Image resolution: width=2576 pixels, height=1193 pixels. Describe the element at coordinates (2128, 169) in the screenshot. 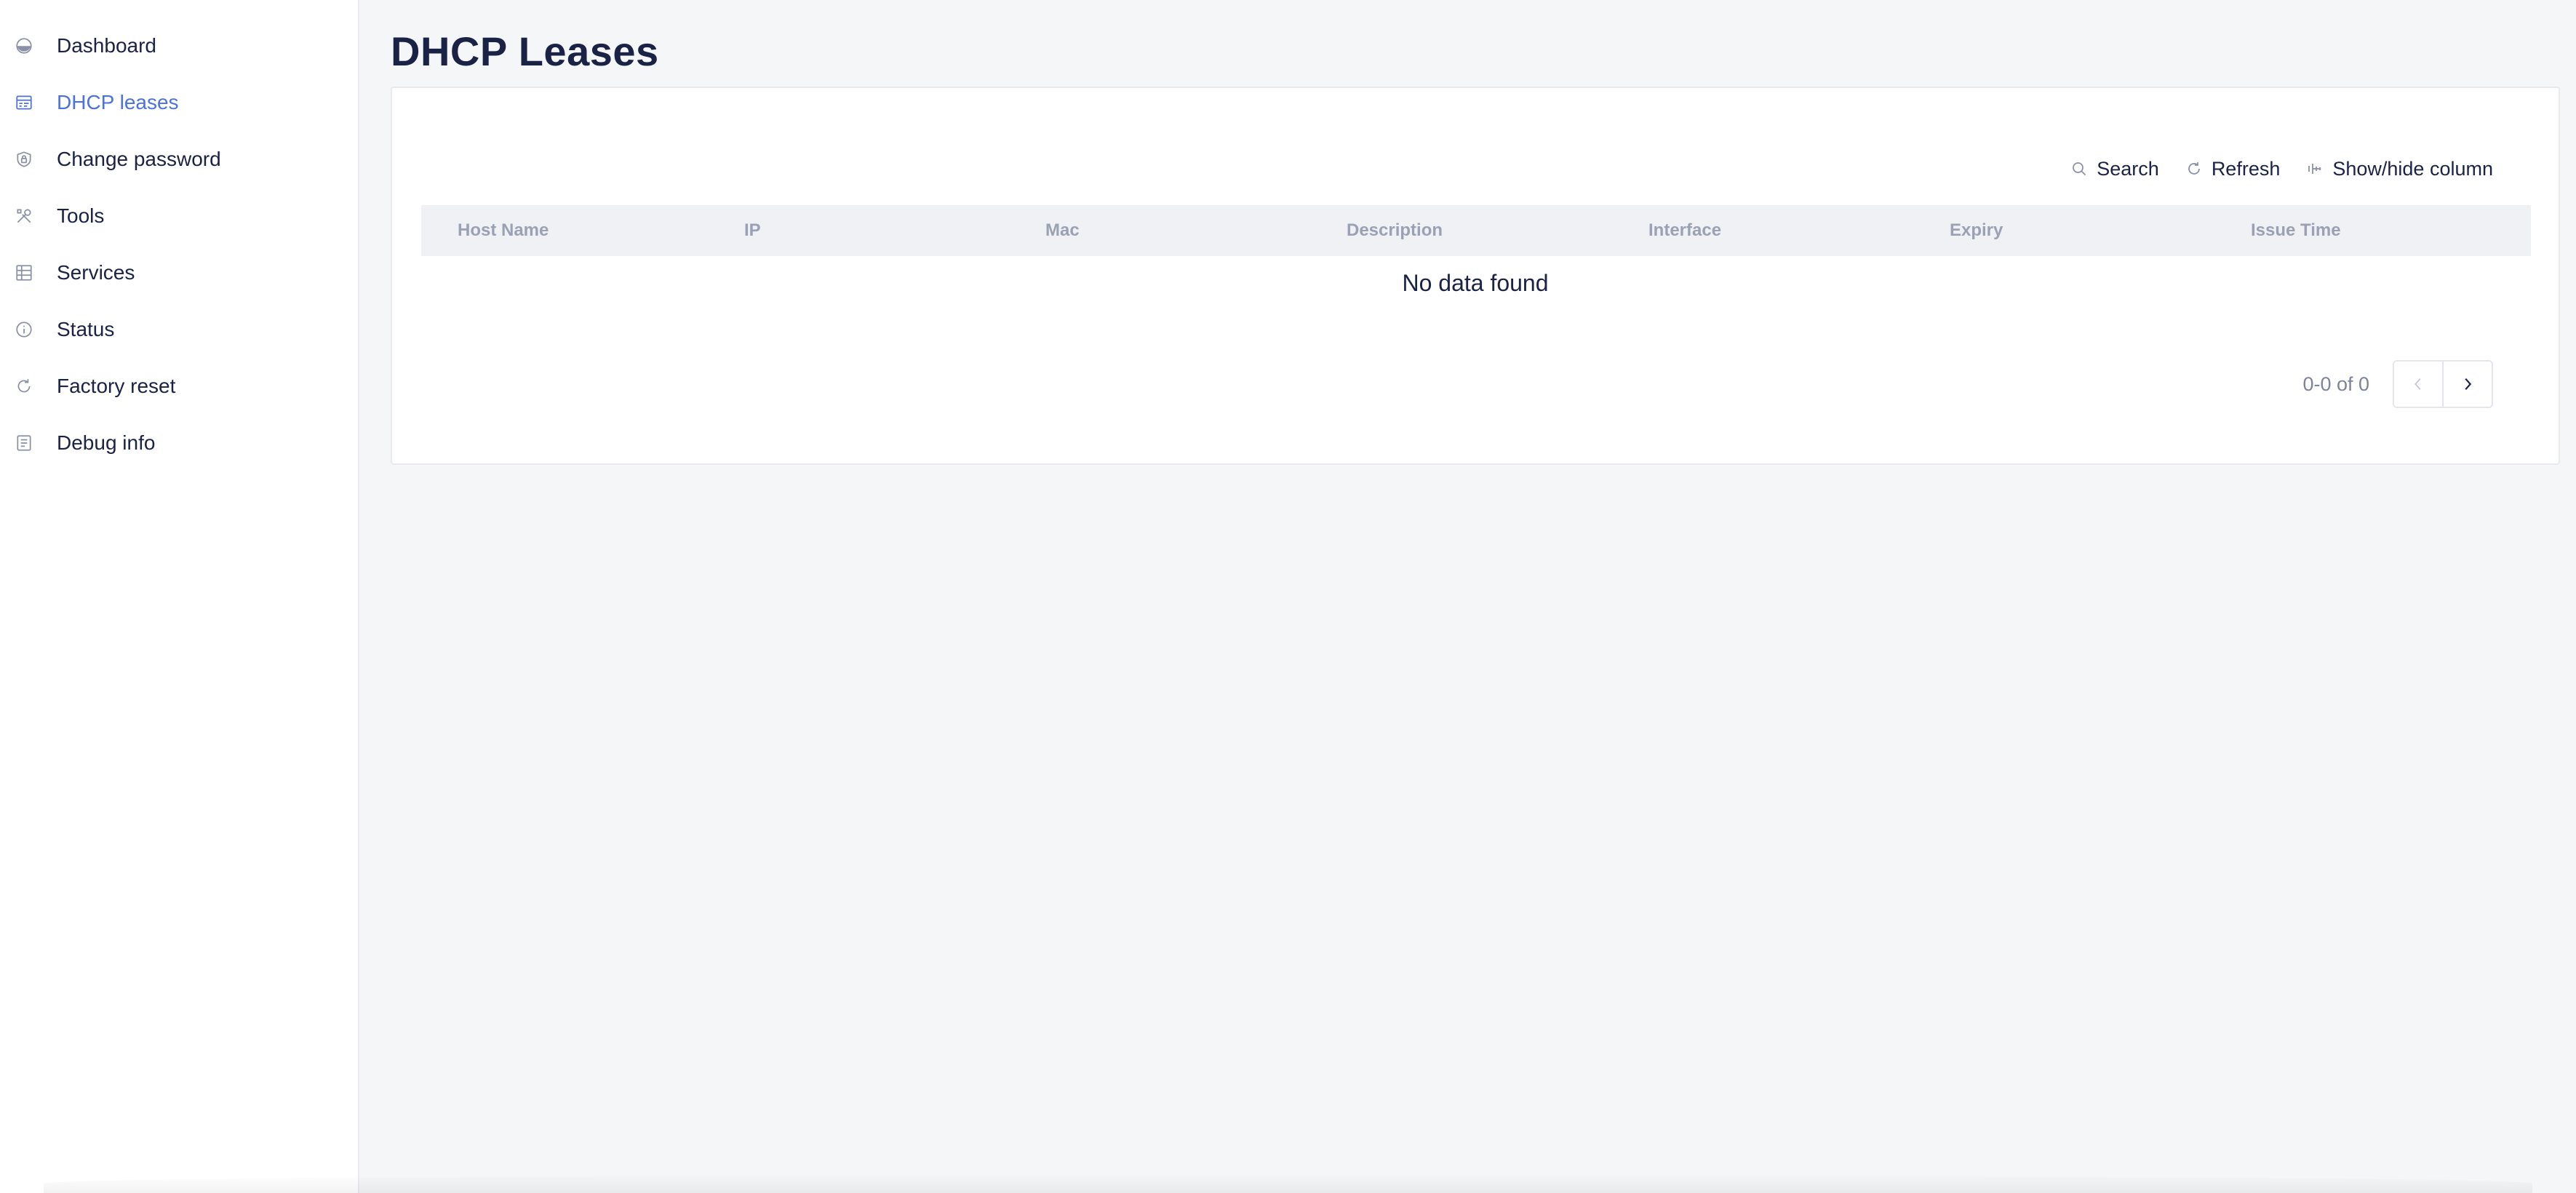

I see `search-label: Search` at that location.